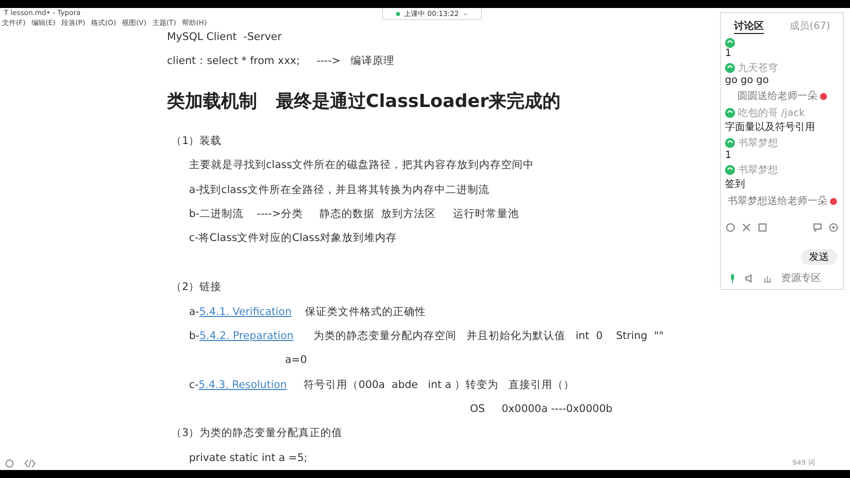 This screenshot has height=478, width=850. Describe the element at coordinates (30, 463) in the screenshot. I see `code-icon` at that location.